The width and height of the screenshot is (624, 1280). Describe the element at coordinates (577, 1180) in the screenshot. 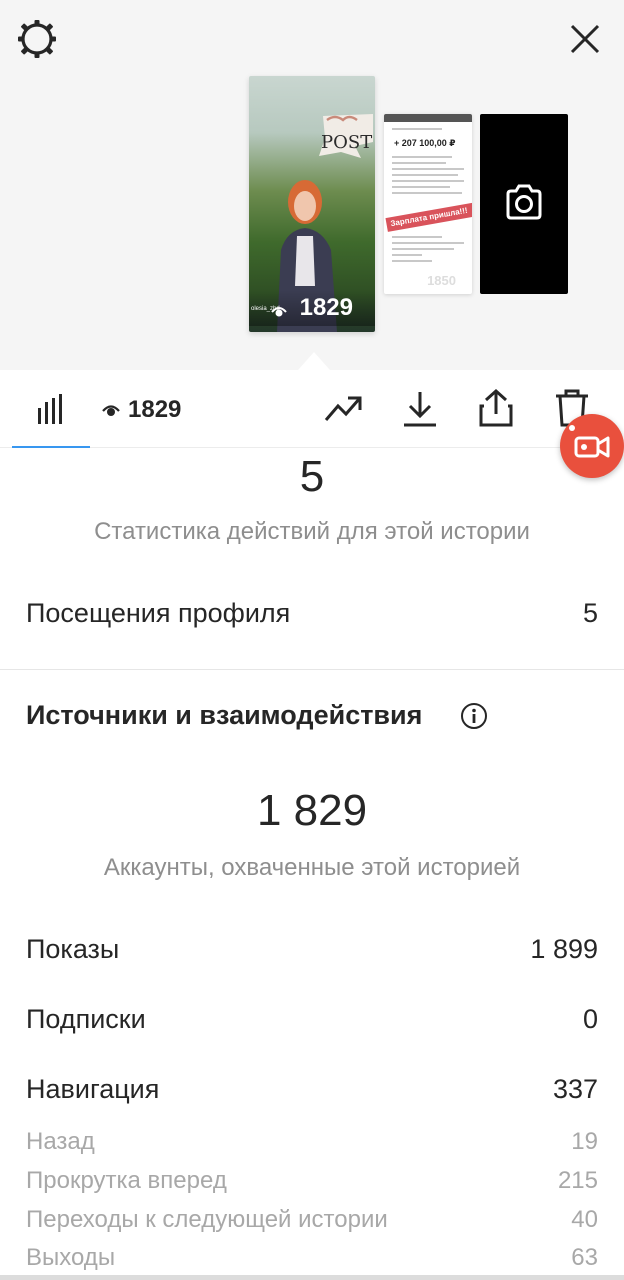

I see `stat-value: 215` at that location.